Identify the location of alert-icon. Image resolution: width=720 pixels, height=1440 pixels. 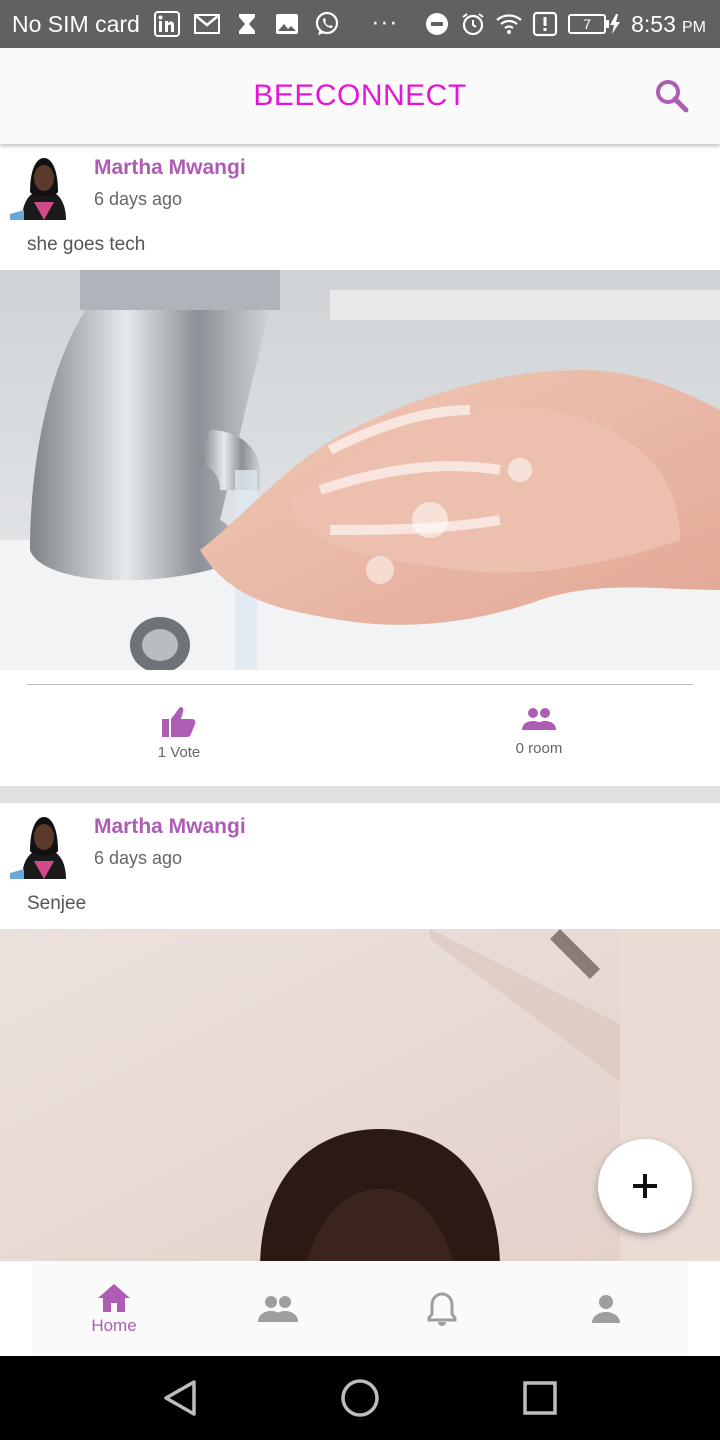
(545, 24).